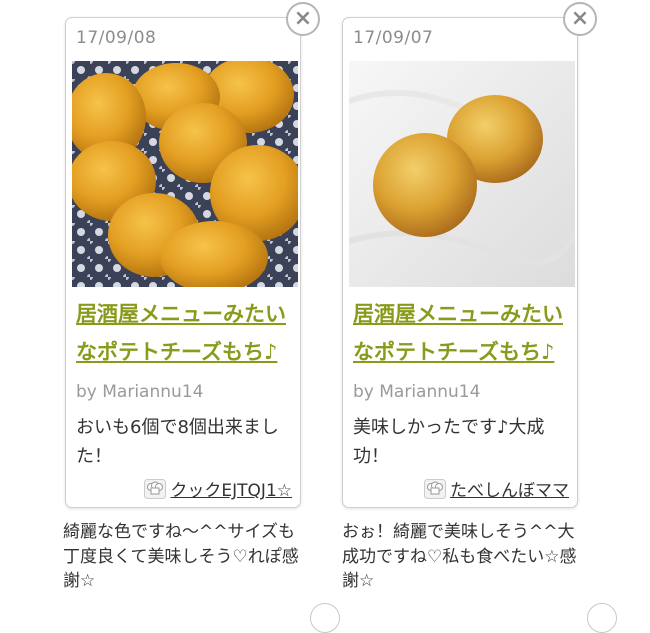 The height and width of the screenshot is (633, 650). I want to click on author-name-link: クックEJTQJ1☆, so click(231, 488).